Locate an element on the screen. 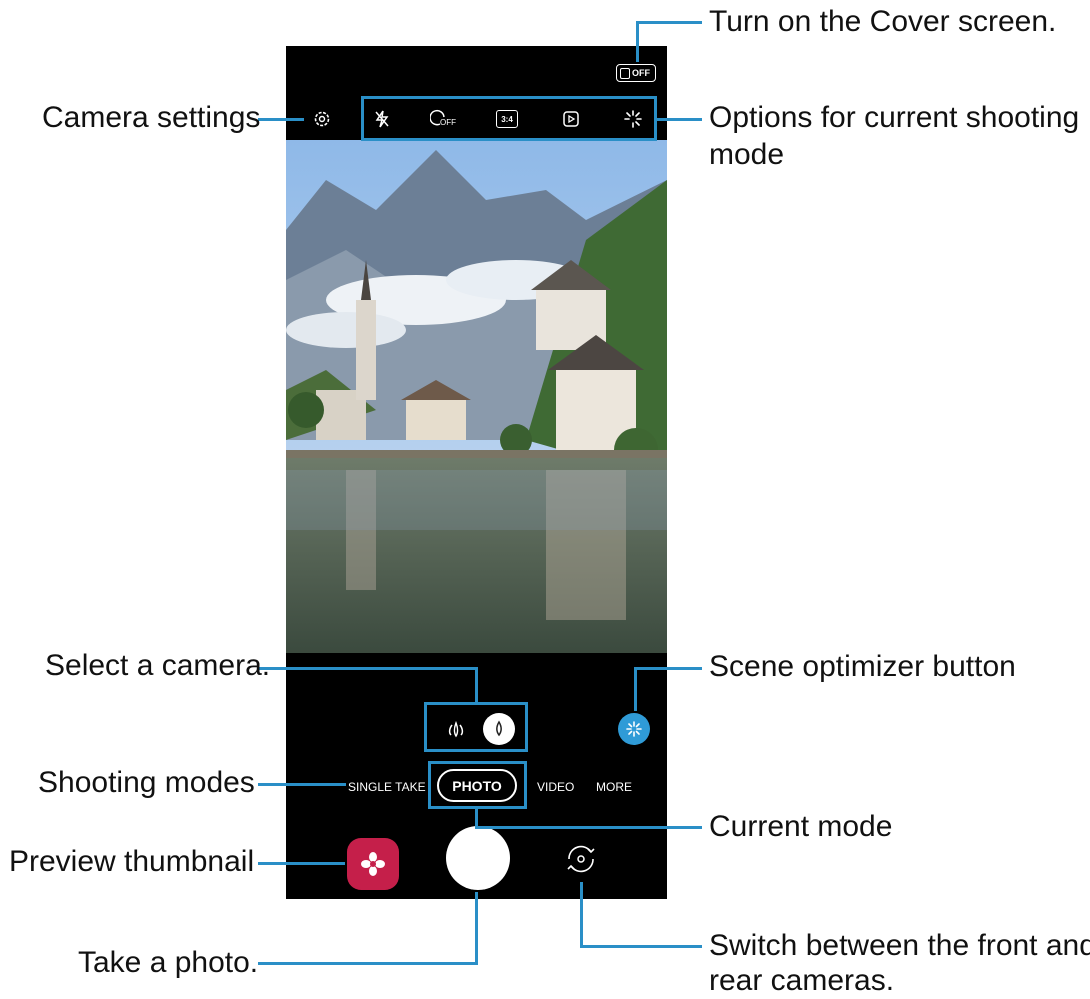 This screenshot has width=1090, height=999. settings-callout-line is located at coordinates (281, 119).